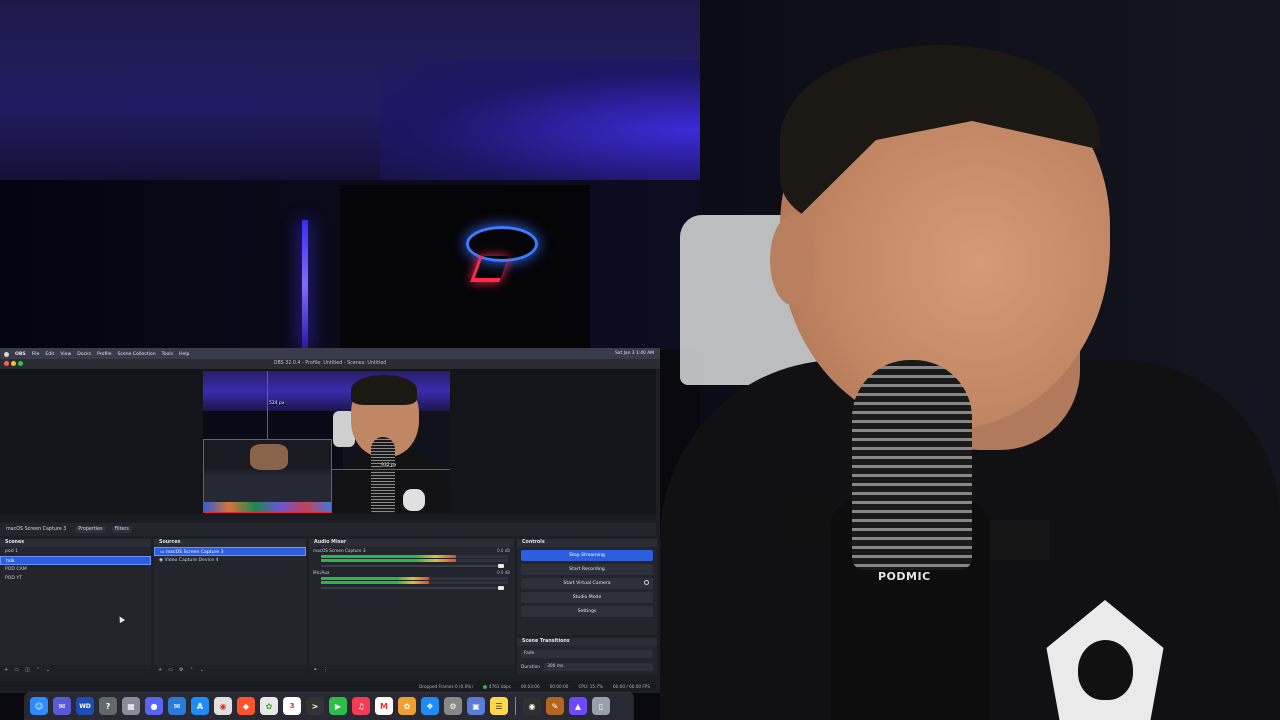 This screenshot has height=720, width=1280. Describe the element at coordinates (407, 706) in the screenshot. I see `photos2-icon: ✿` at that location.